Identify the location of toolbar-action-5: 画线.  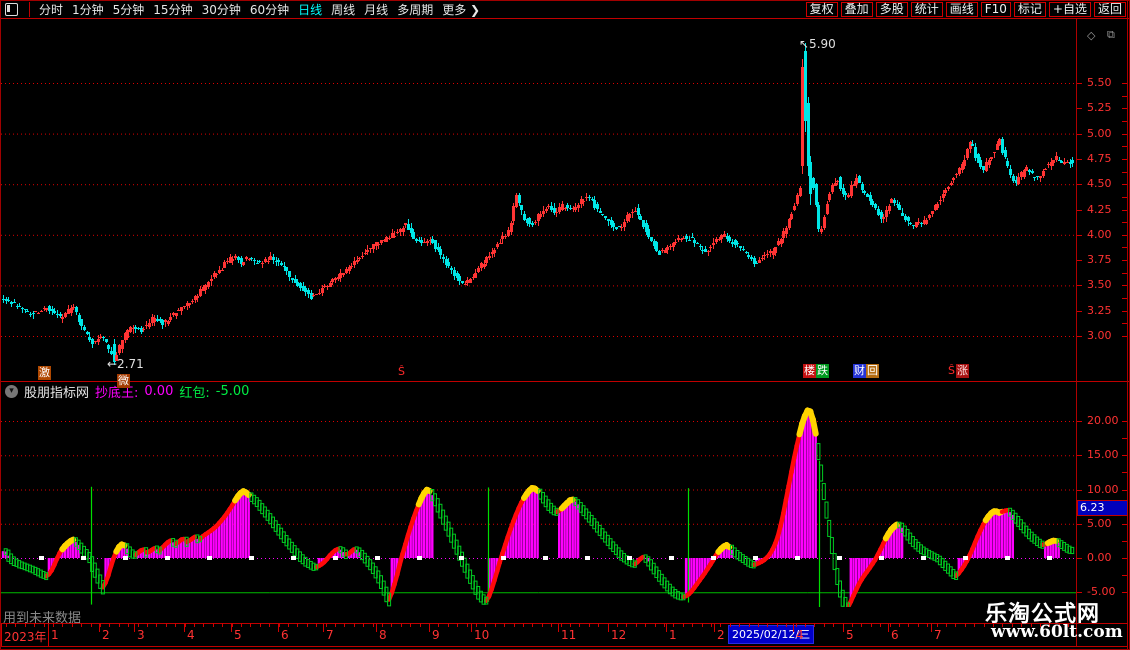
(961, 9).